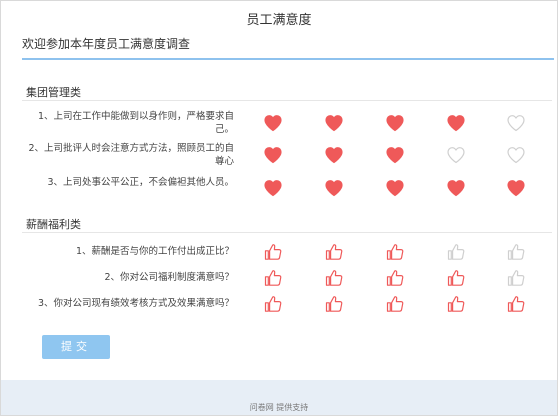  Describe the element at coordinates (140, 182) in the screenshot. I see `question-text: 3、上司处事公平公正，不会偏袒其他人员。` at that location.